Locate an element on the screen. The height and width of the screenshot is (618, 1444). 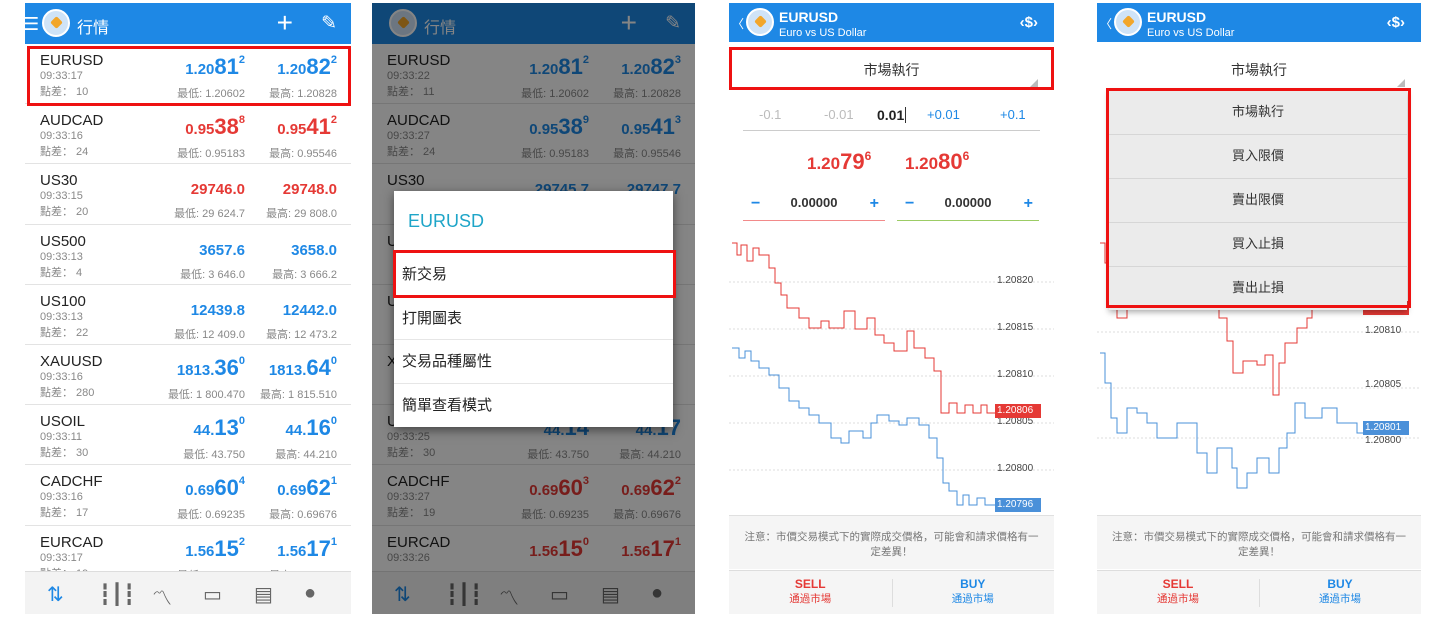
ask-price-big: 80 is located at coordinates (950, 161).